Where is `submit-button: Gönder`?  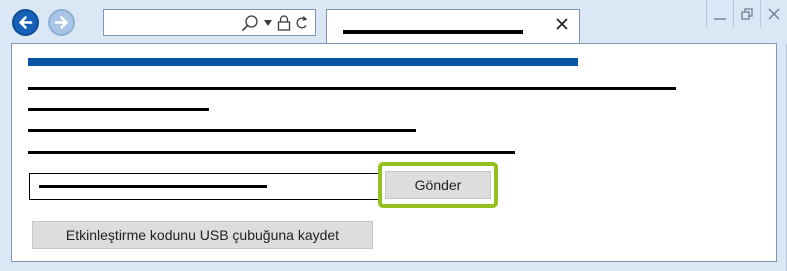 submit-button: Gönder is located at coordinates (438, 185).